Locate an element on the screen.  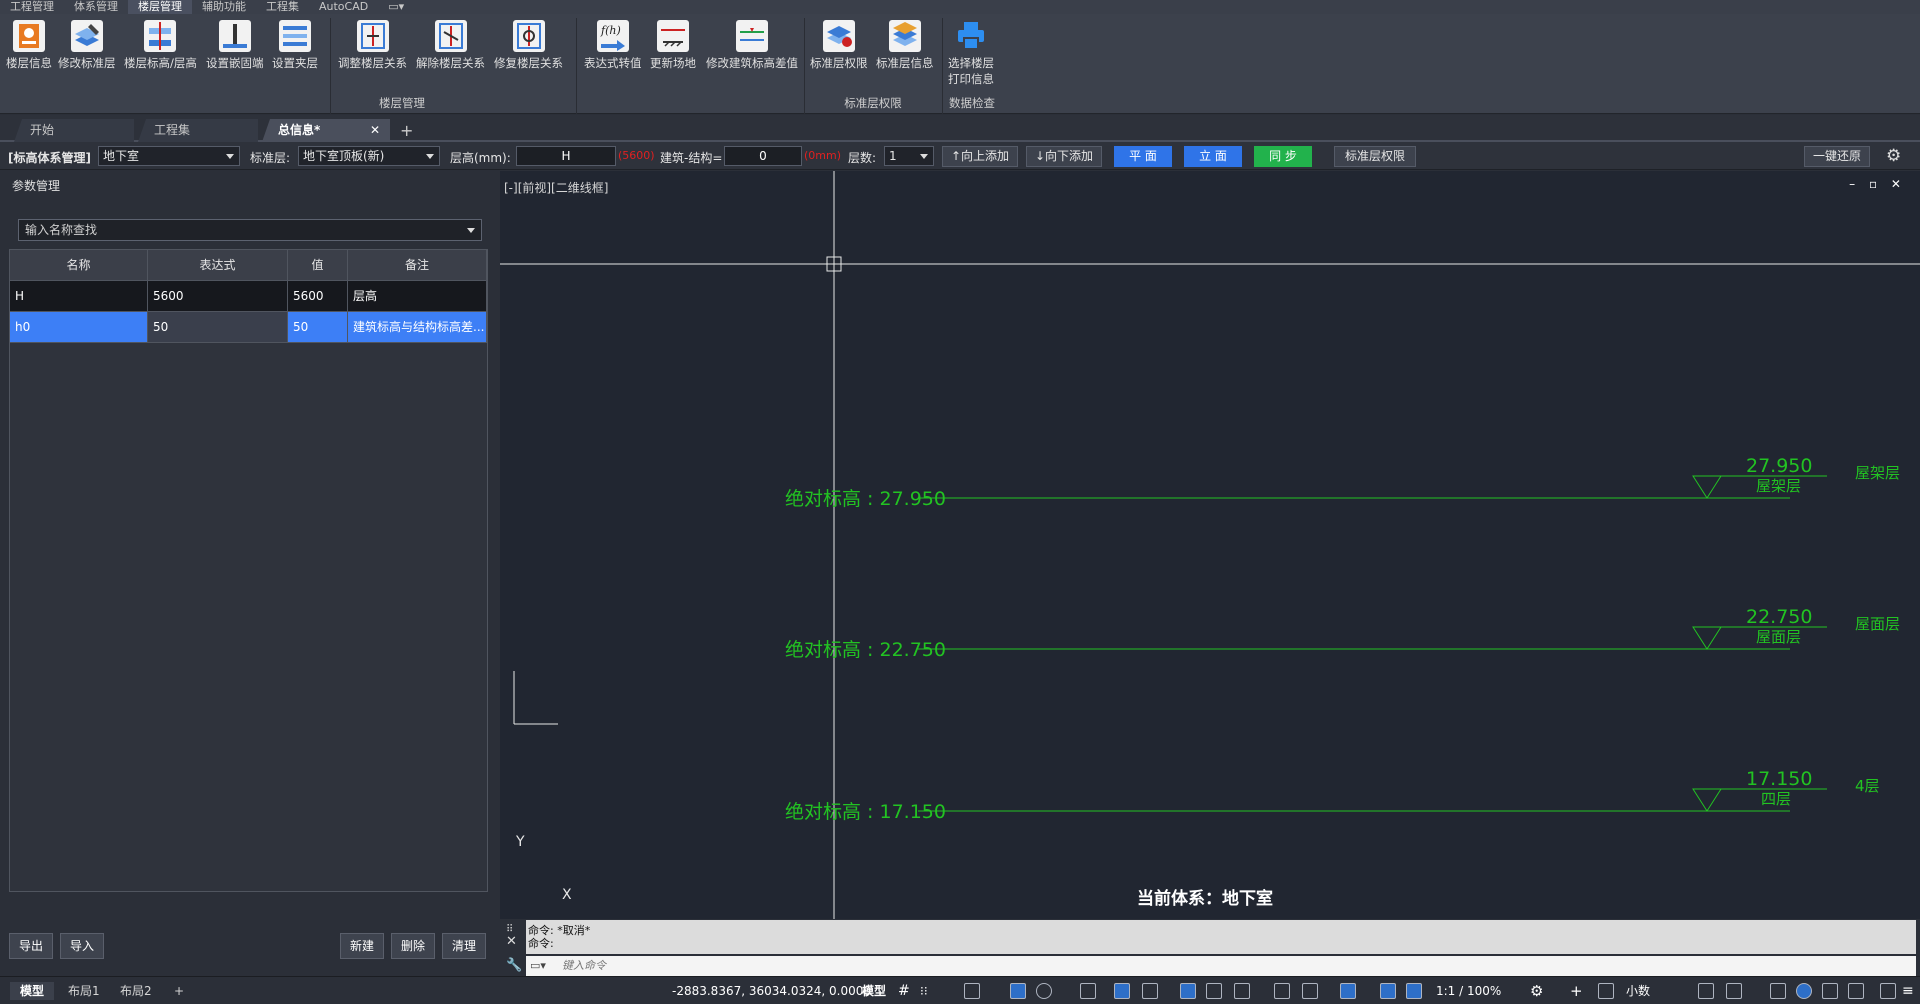
col-expression: 表达式 is located at coordinates (218, 265).